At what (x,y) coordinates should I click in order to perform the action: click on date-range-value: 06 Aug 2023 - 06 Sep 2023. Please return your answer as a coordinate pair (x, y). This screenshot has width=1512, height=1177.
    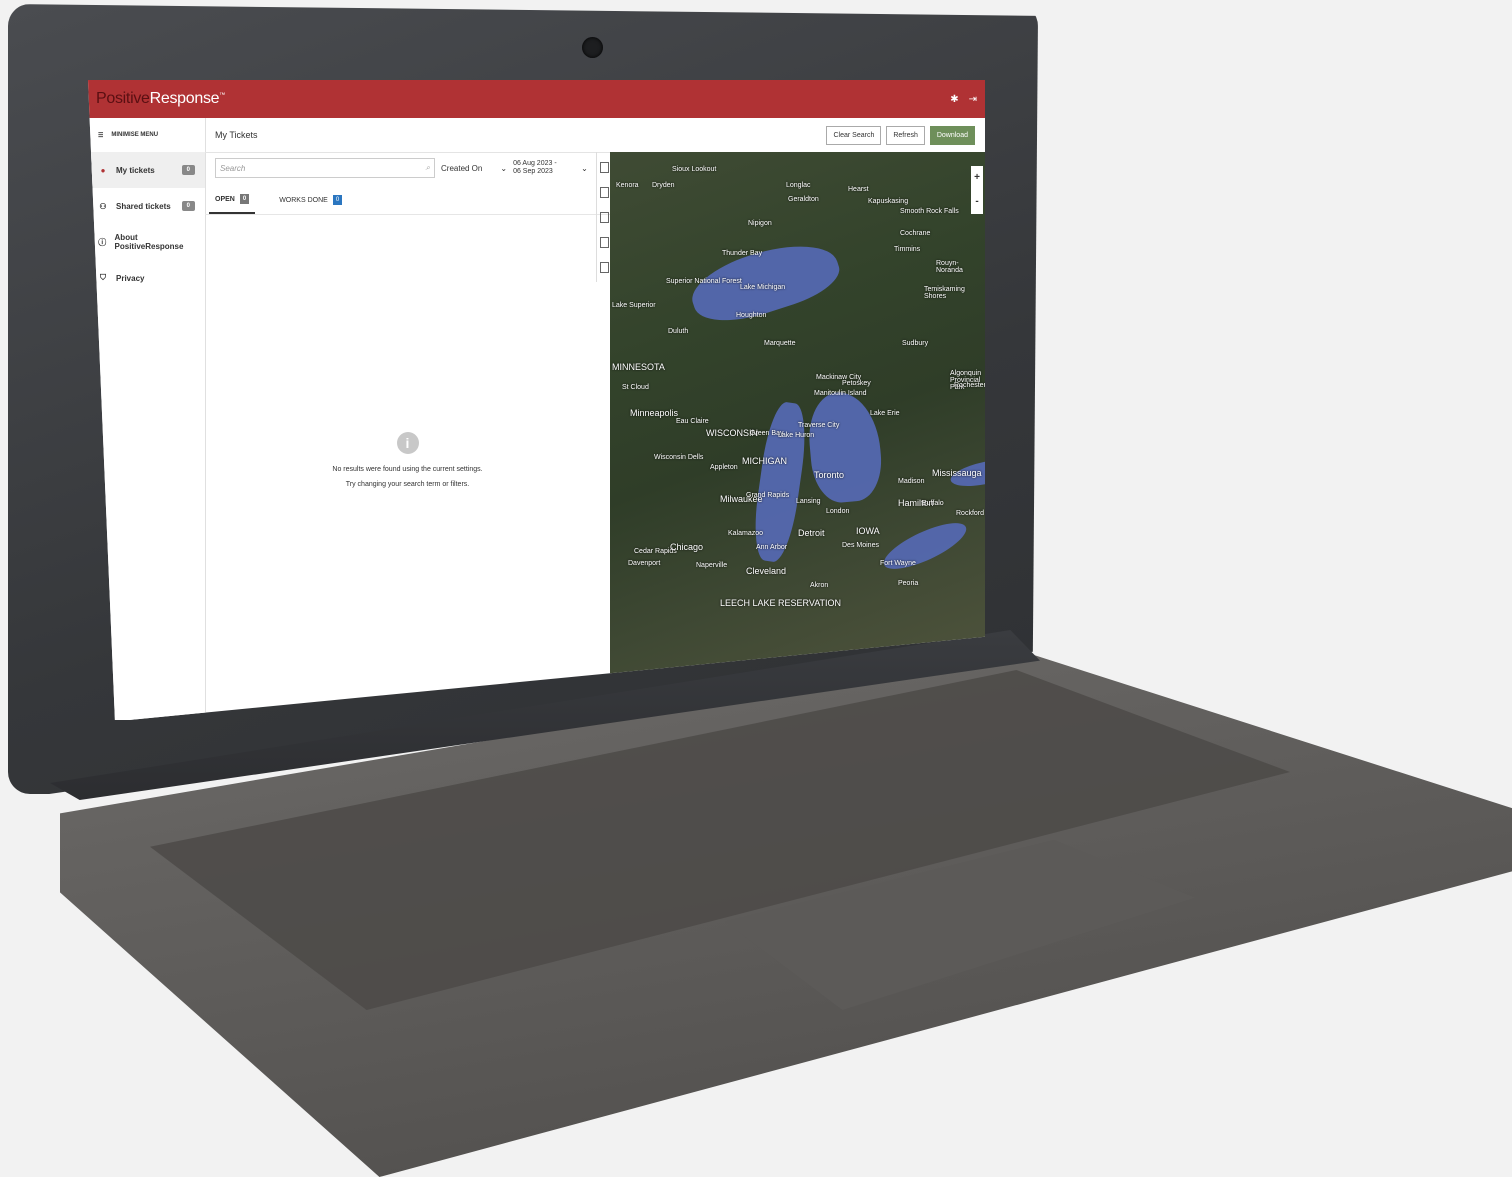
    Looking at the image, I should click on (535, 167).